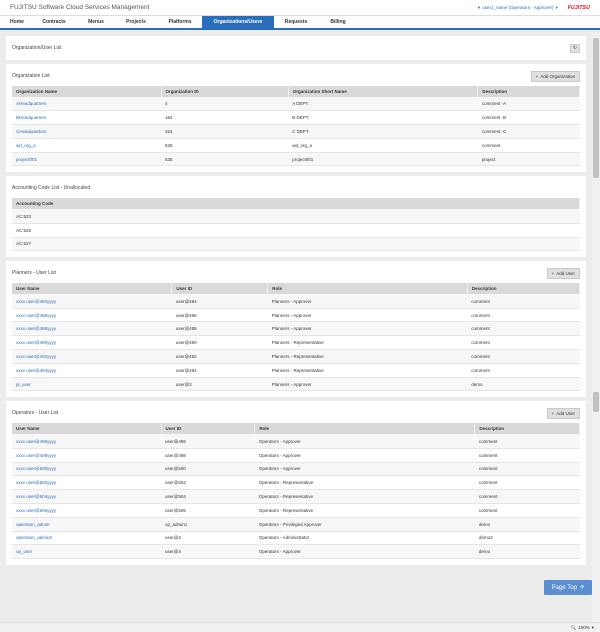 Image resolution: width=600 pixels, height=632 pixels. What do you see at coordinates (92, 356) in the screenshot?
I see `row-link: xxxx user@492yyyy` at bounding box center [92, 356].